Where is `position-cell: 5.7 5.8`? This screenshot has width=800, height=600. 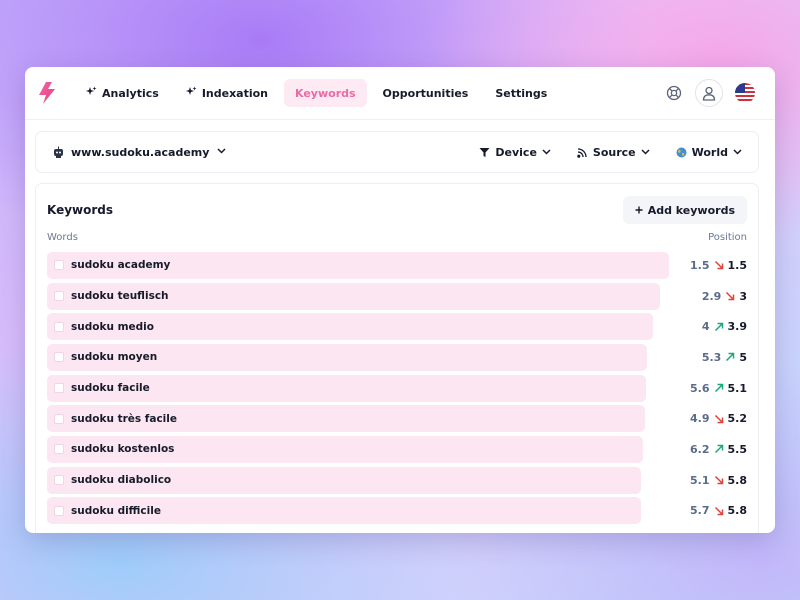 position-cell: 5.7 5.8 is located at coordinates (718, 510).